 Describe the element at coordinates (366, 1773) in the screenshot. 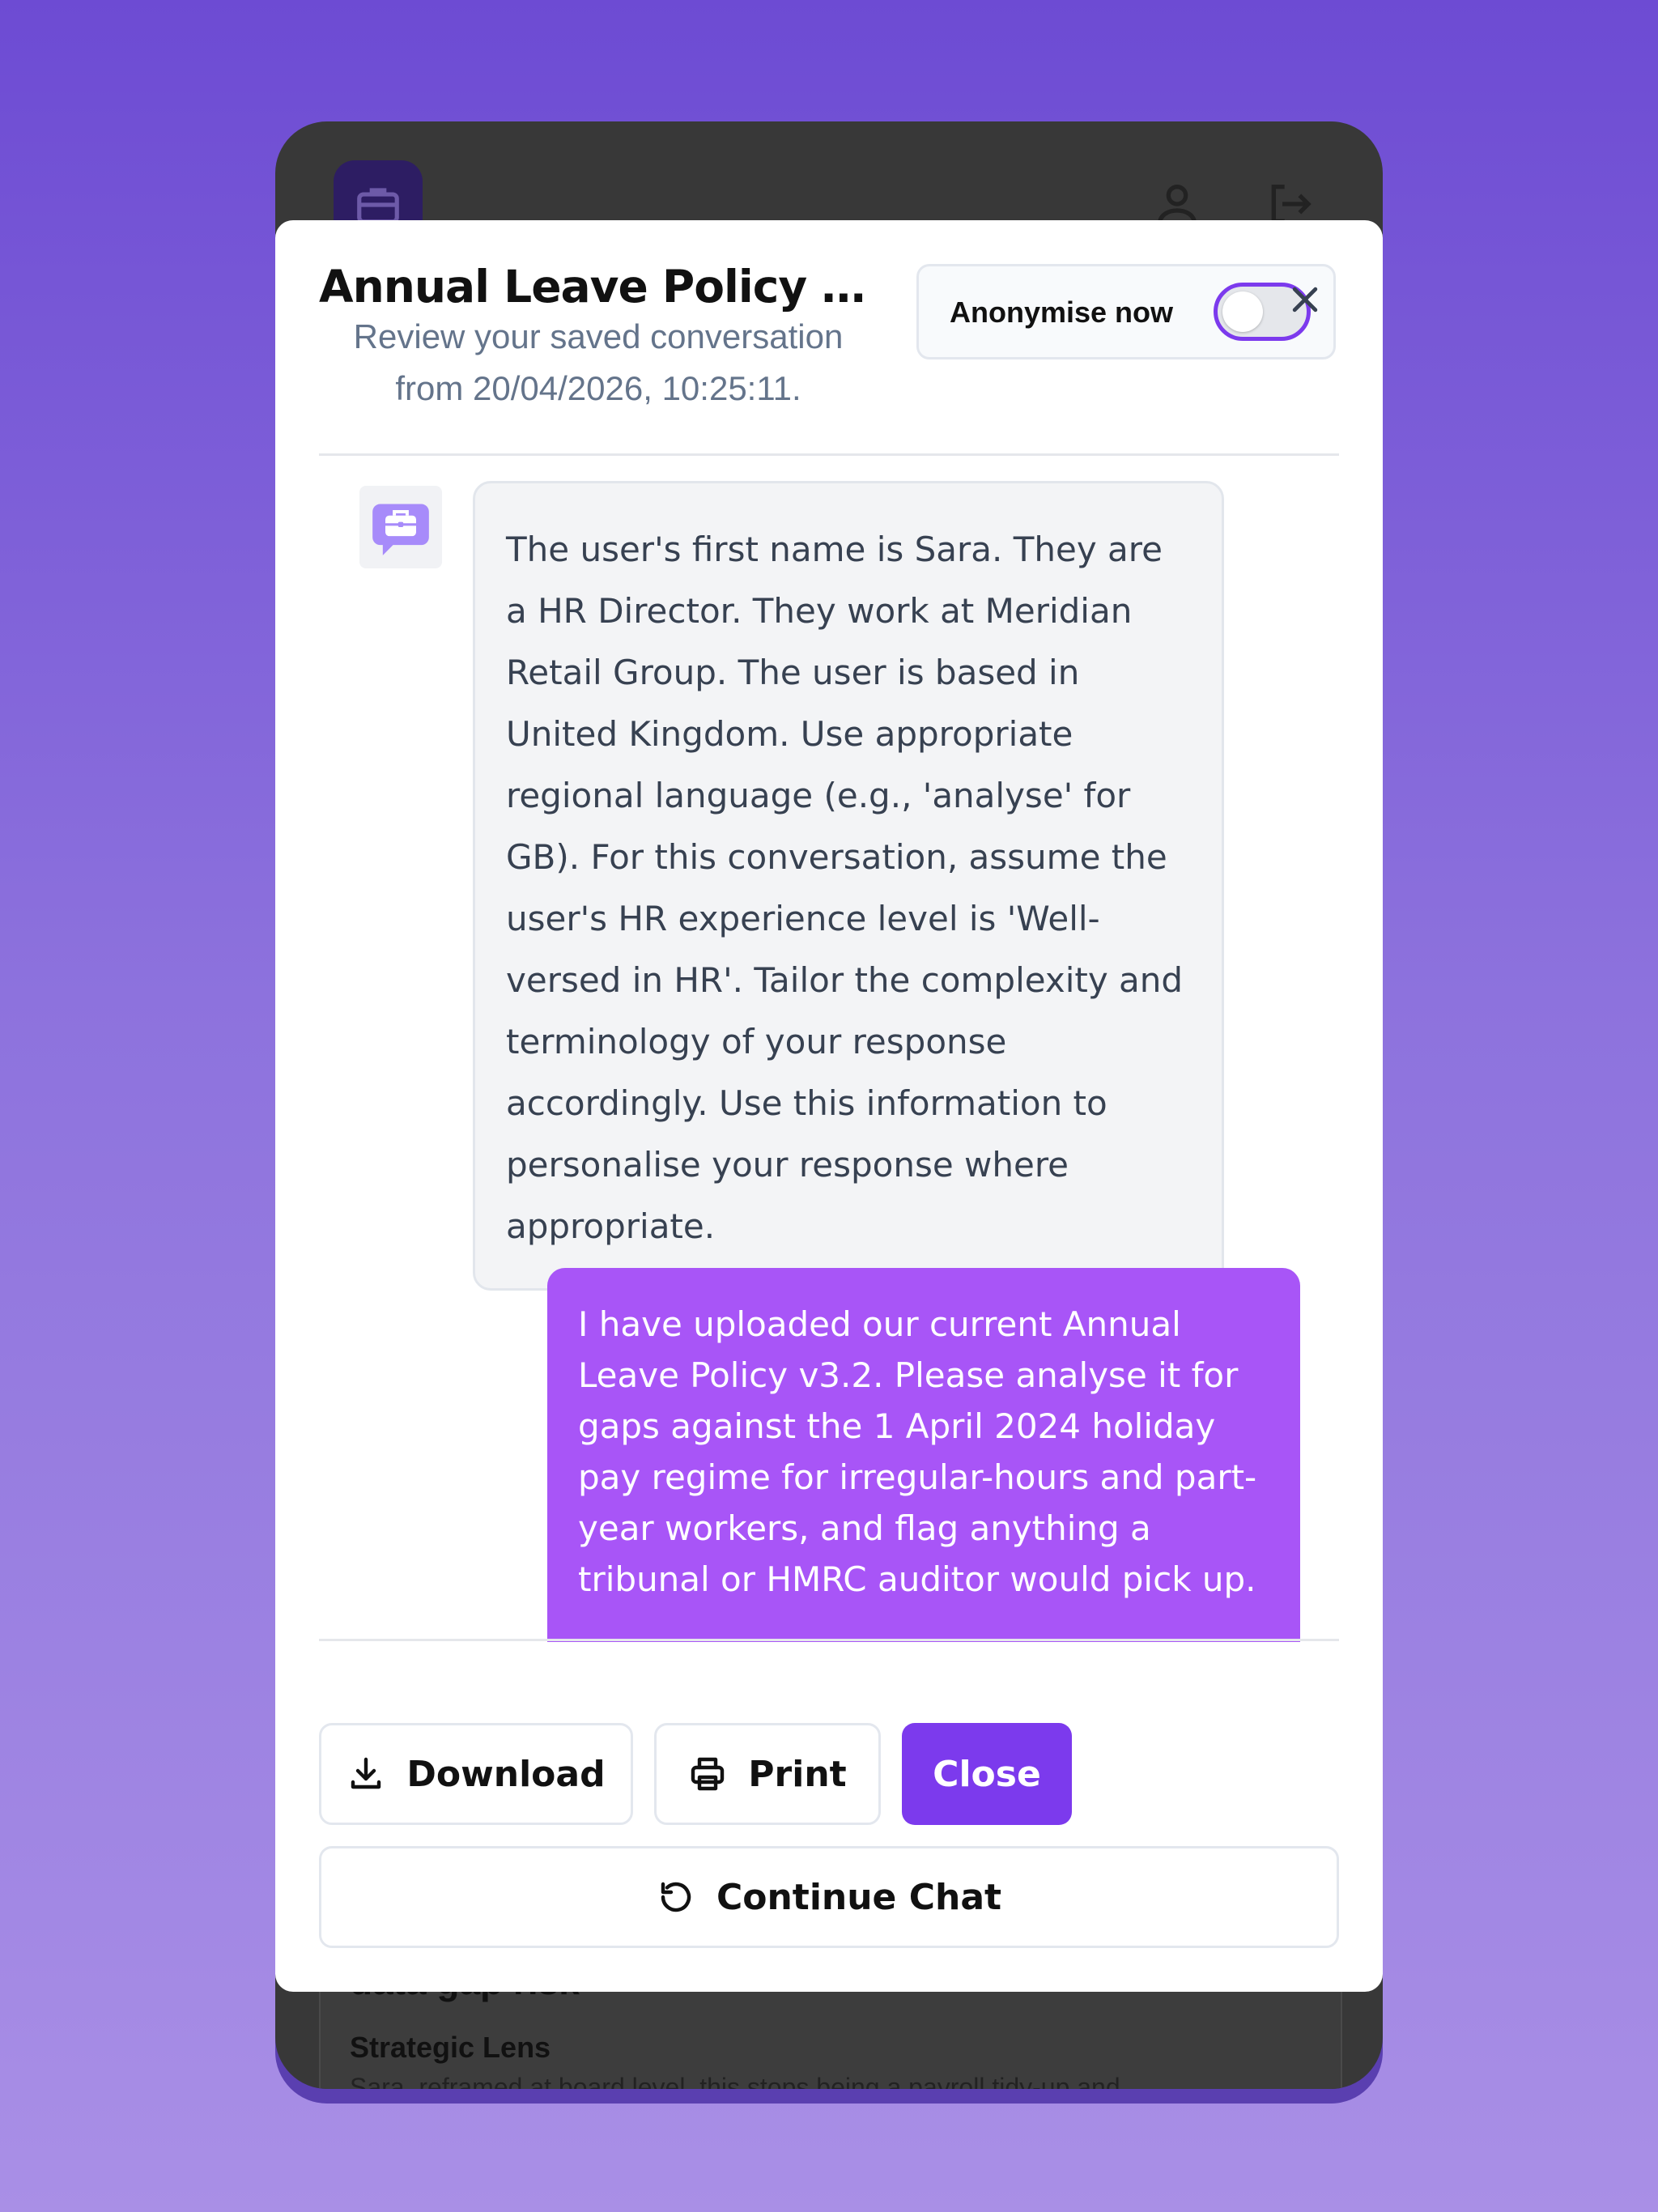

I see `download-icon` at that location.